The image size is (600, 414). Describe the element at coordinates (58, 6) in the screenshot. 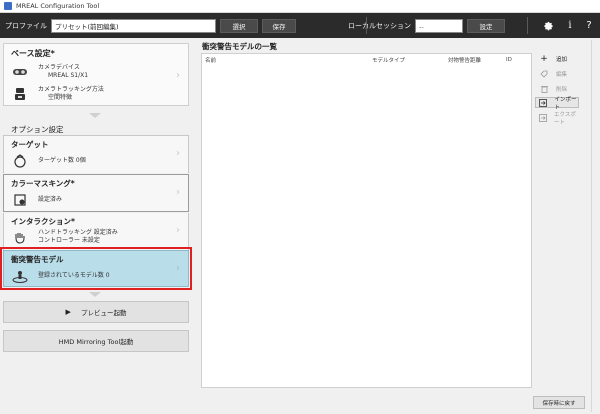

I see `window-title: MREAL Configuration Tool` at that location.